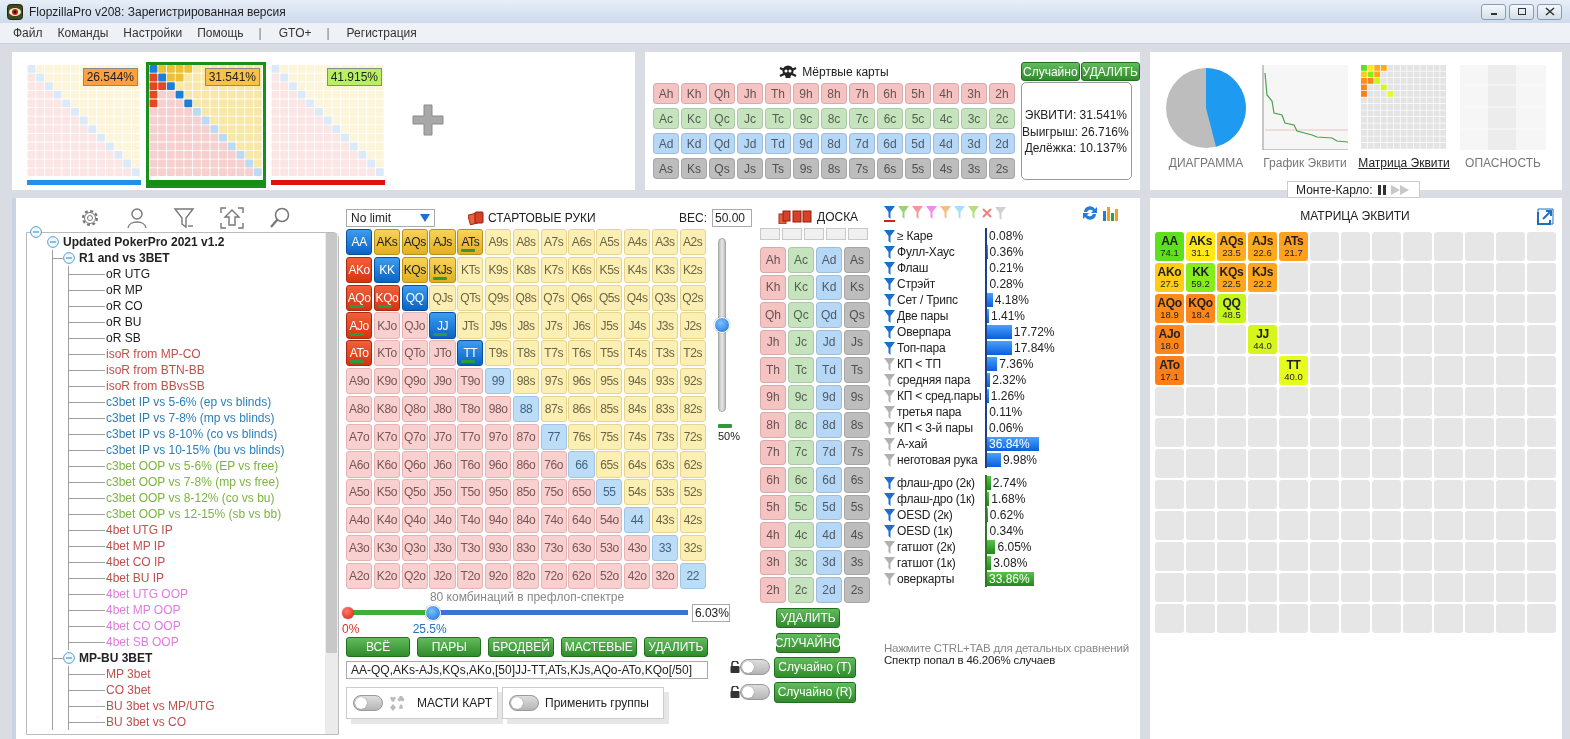 The height and width of the screenshot is (739, 1570). What do you see at coordinates (498, 548) in the screenshot?
I see `hand-cell: 93o` at bounding box center [498, 548].